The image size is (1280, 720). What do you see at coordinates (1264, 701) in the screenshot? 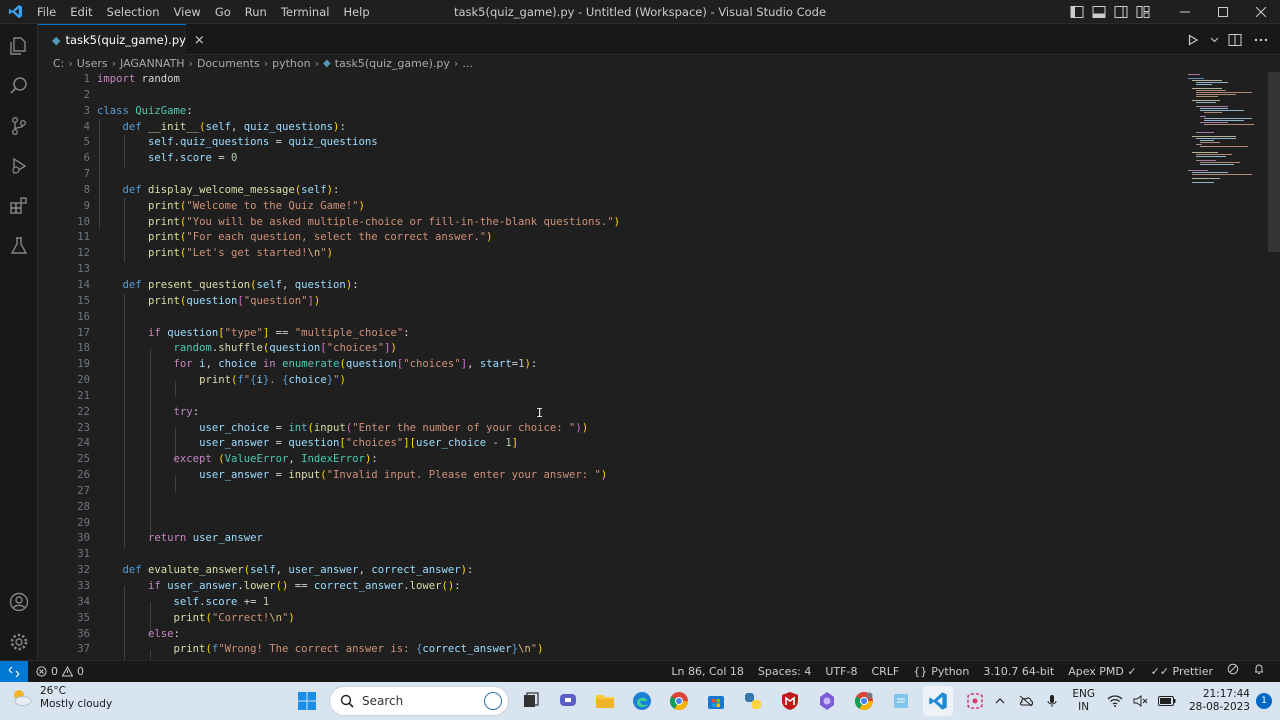
I see `notification-badge: 1` at bounding box center [1264, 701].